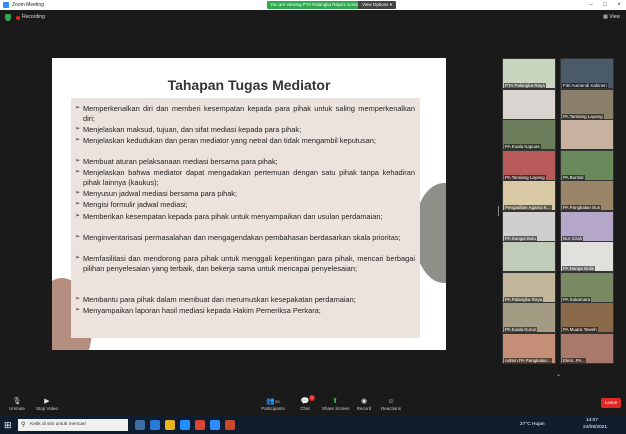 The width and height of the screenshot is (626, 434). I want to click on share-screen-button: ⬆ Share Screen, so click(336, 404).